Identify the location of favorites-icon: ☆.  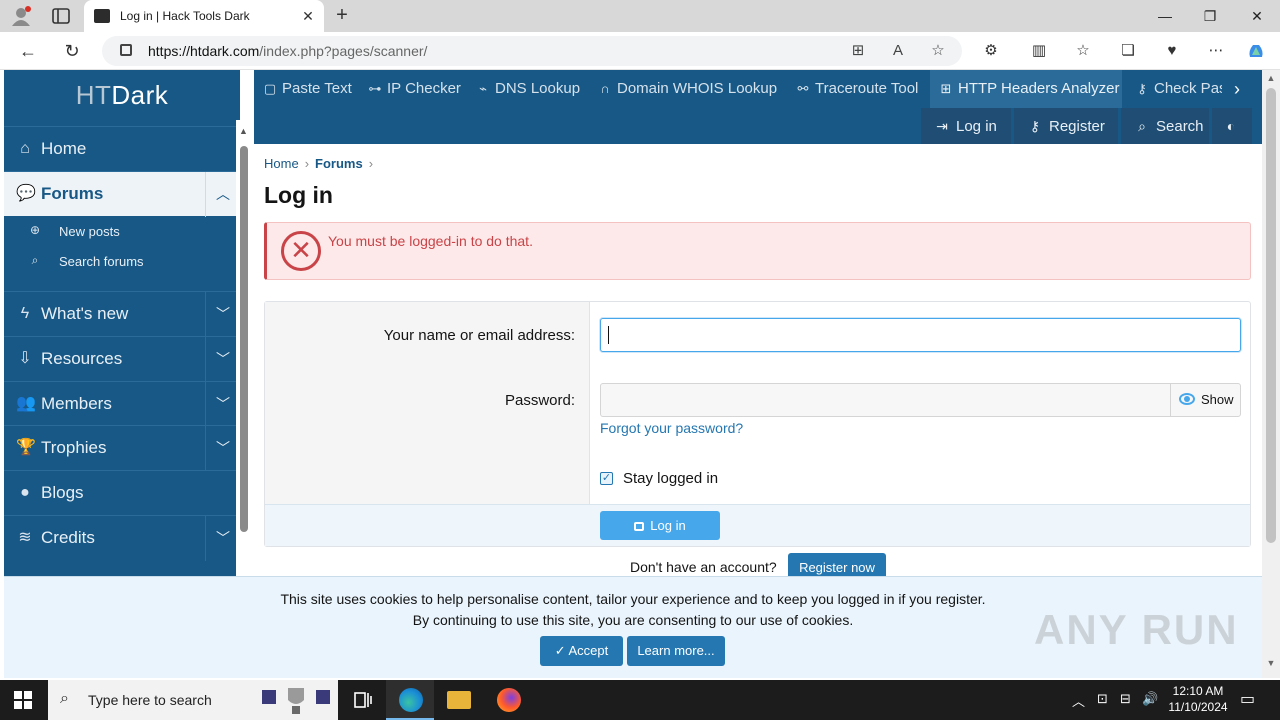
(1083, 51).